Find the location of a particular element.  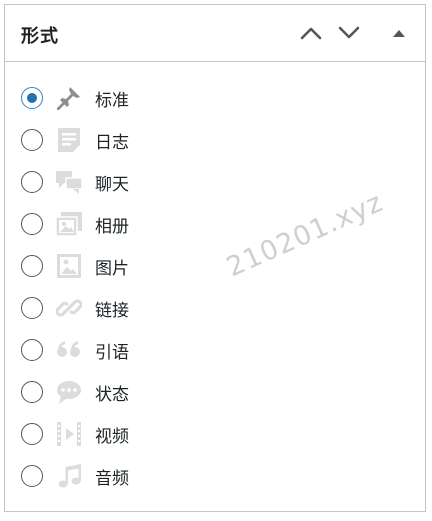

format-option-standard: 标准 is located at coordinates (75, 98).